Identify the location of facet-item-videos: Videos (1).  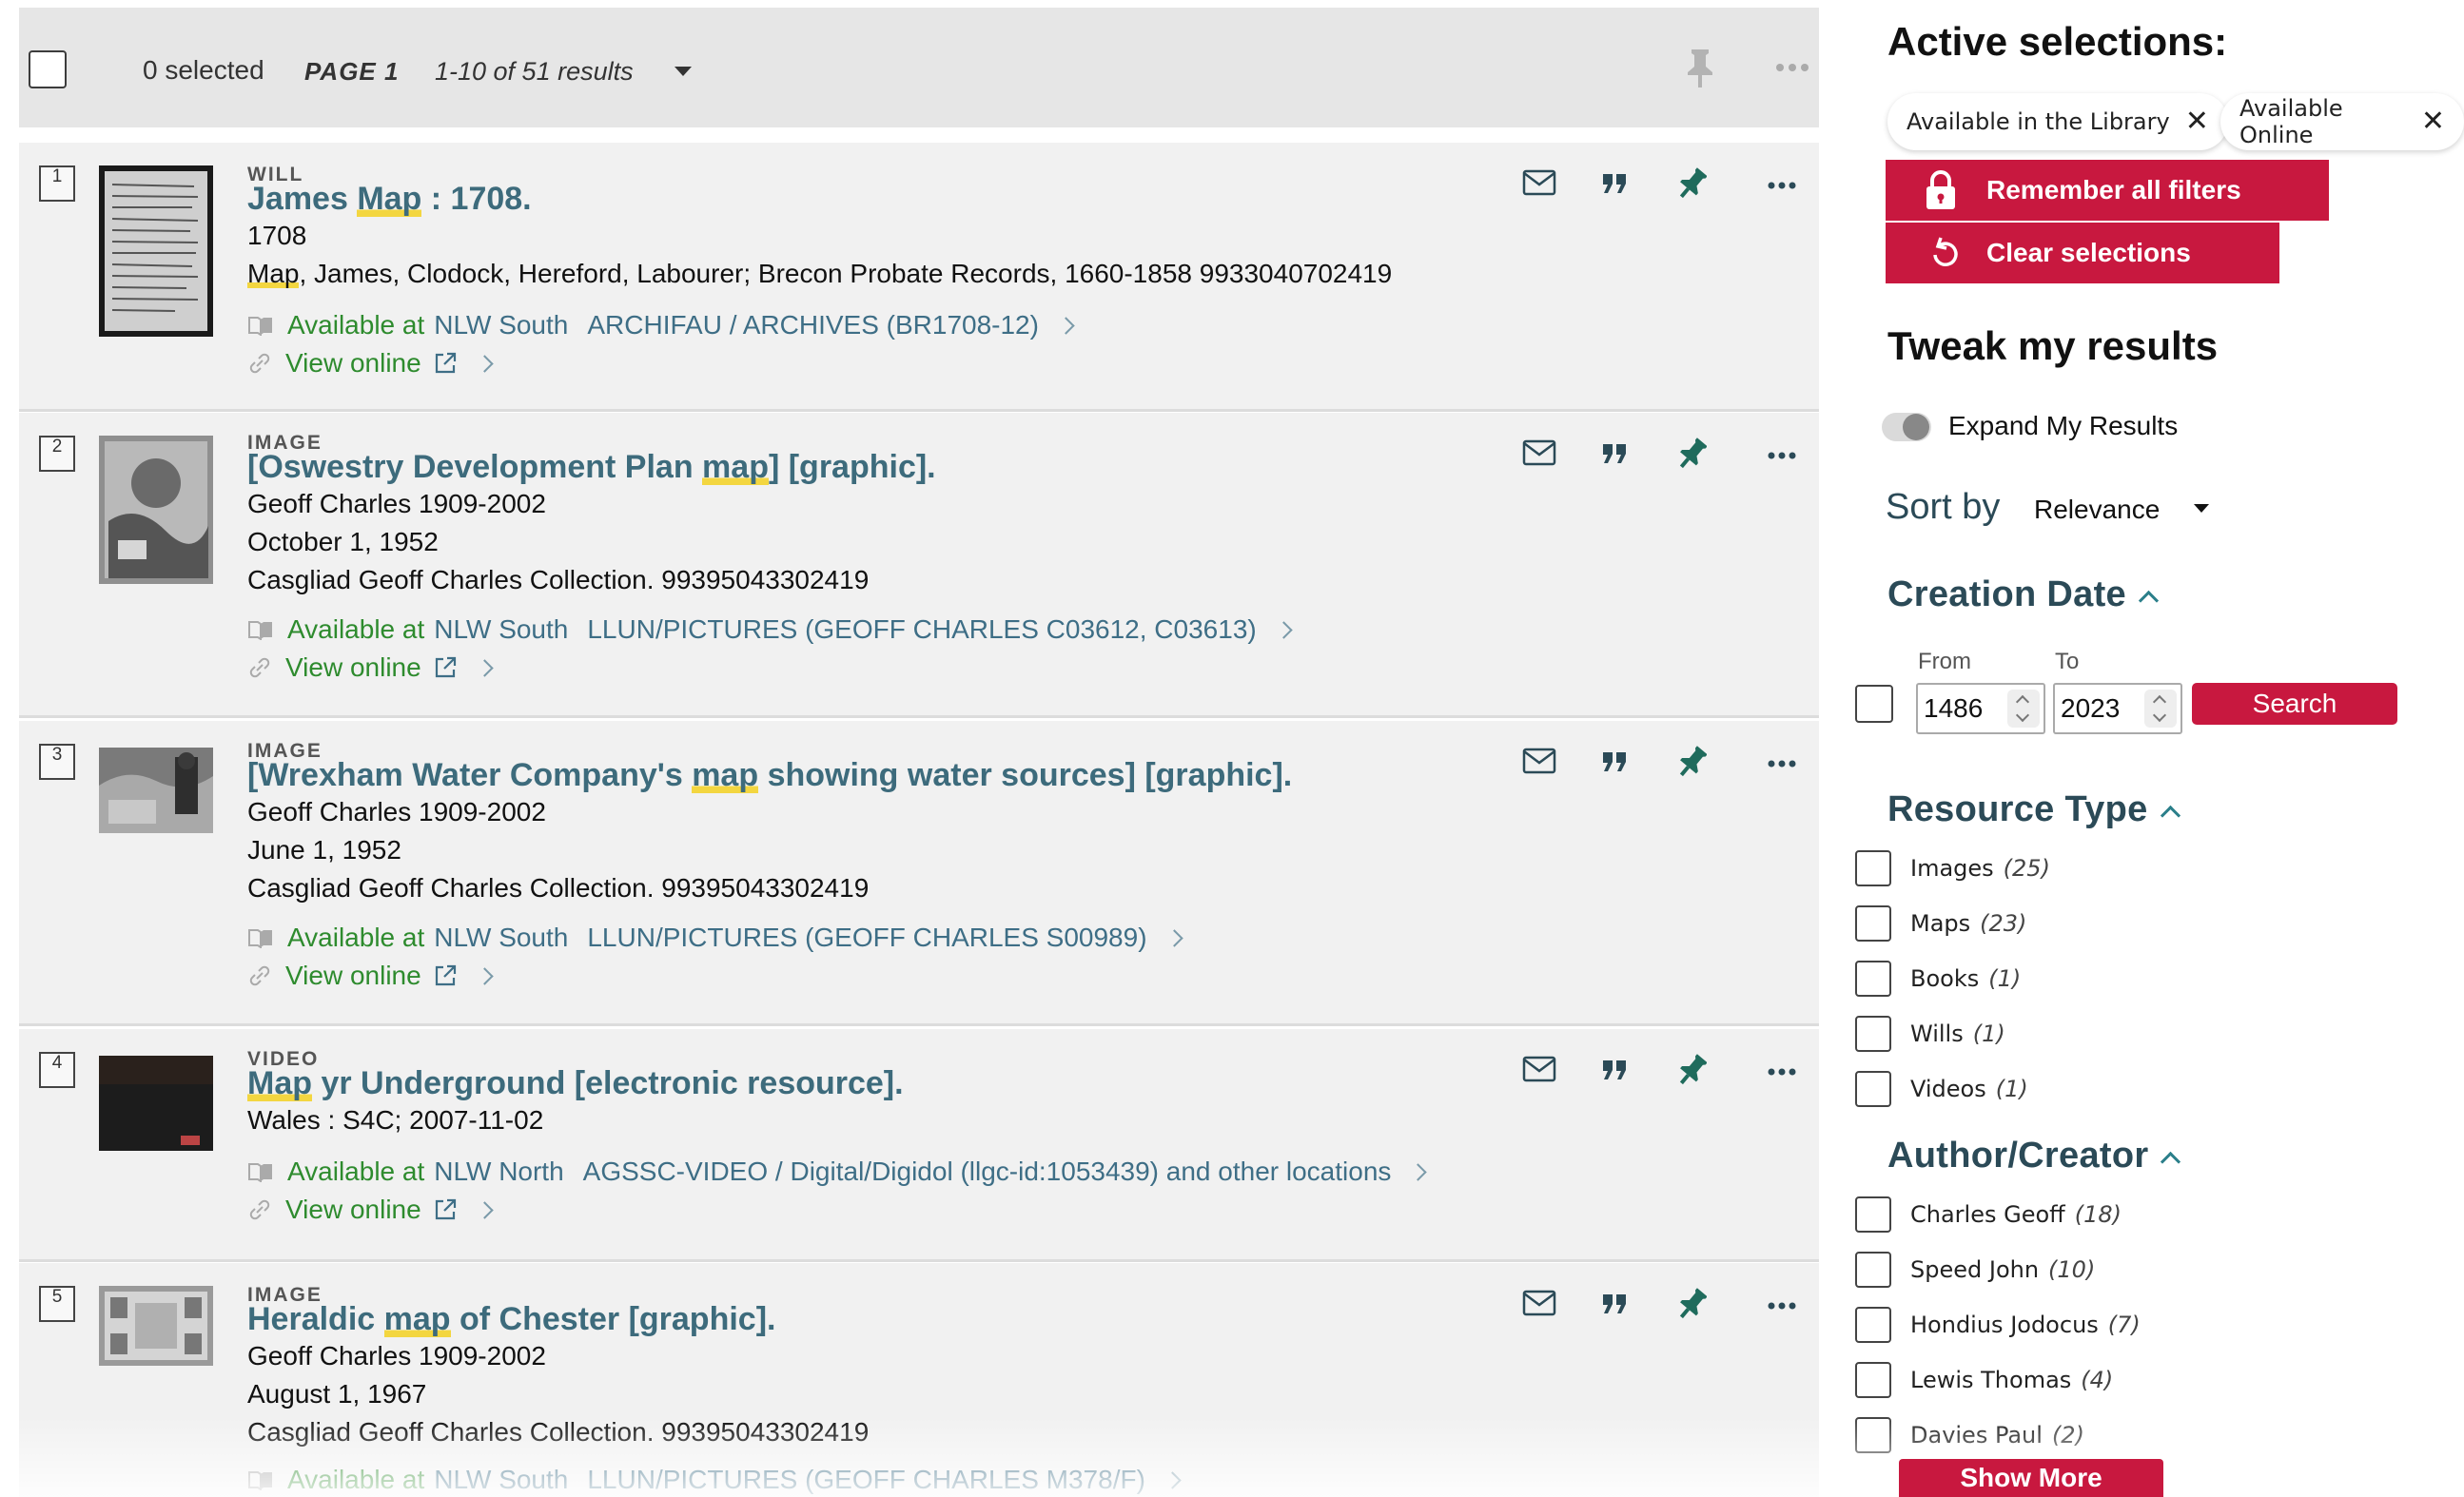
(1941, 1089).